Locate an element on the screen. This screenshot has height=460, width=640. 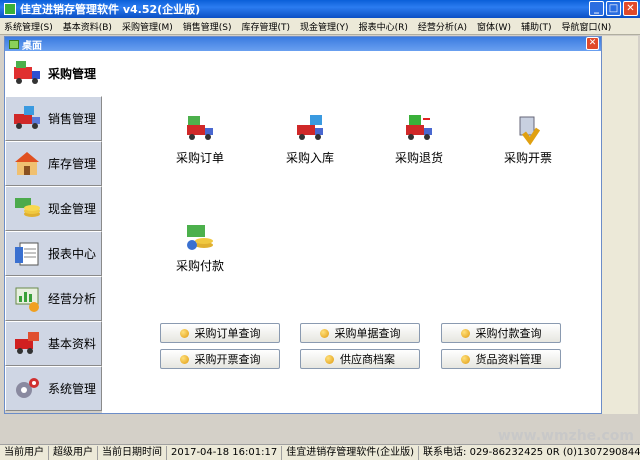
nav-item-cash: 现金管理 is located at coordinates (53, 208).